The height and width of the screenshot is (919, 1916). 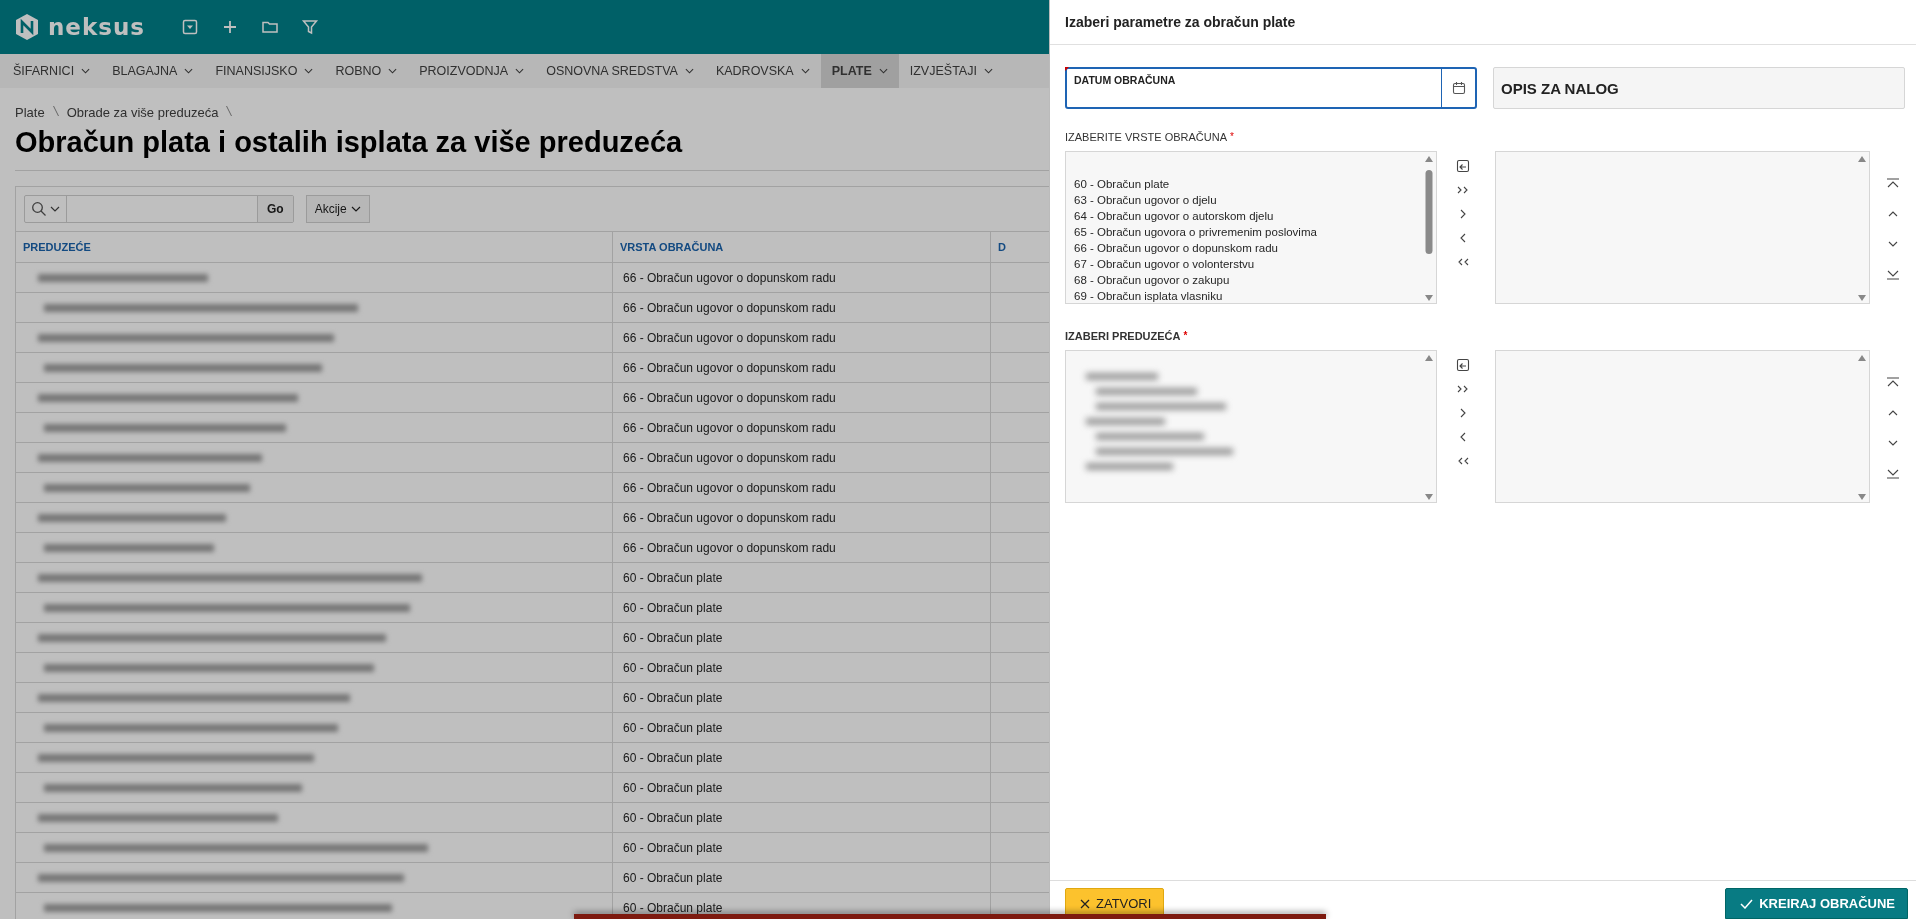 I want to click on dropdown-box-icon, so click(x=190, y=27).